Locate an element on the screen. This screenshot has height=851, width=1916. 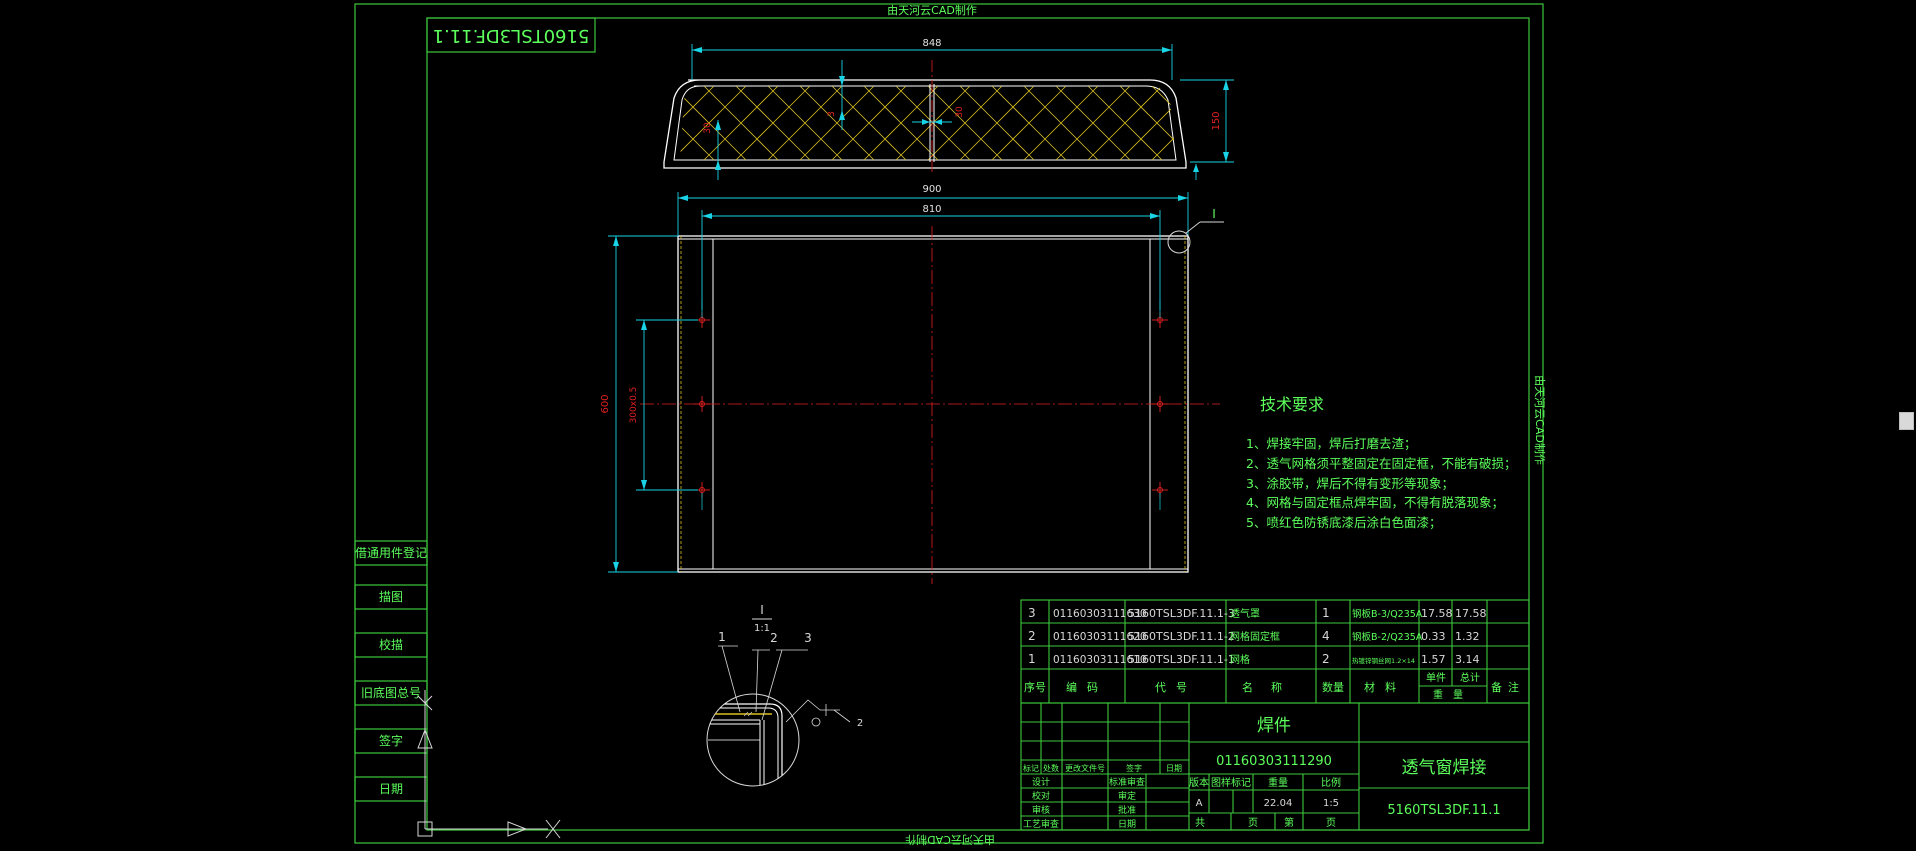
bom-row-1-unit: 17.58 is located at coordinates (1437, 613).